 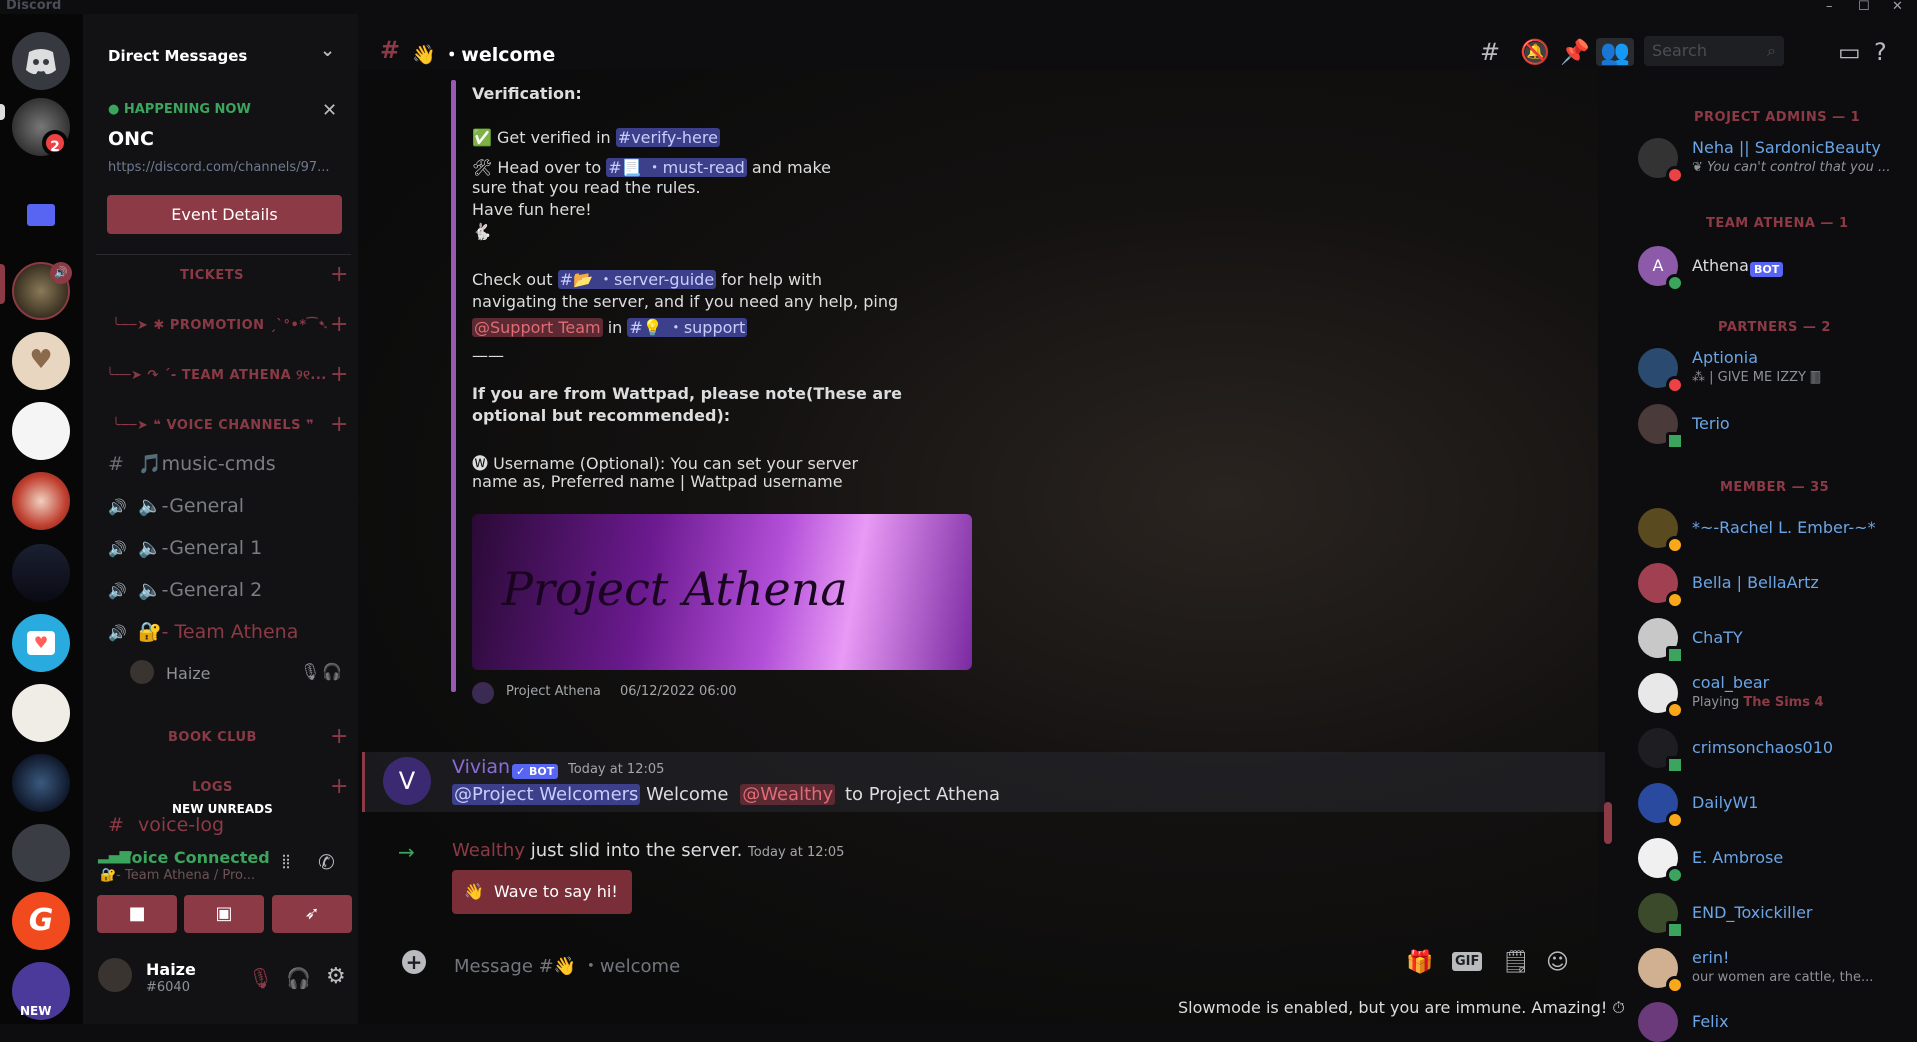 What do you see at coordinates (115, 975) in the screenshot?
I see `avatar` at bounding box center [115, 975].